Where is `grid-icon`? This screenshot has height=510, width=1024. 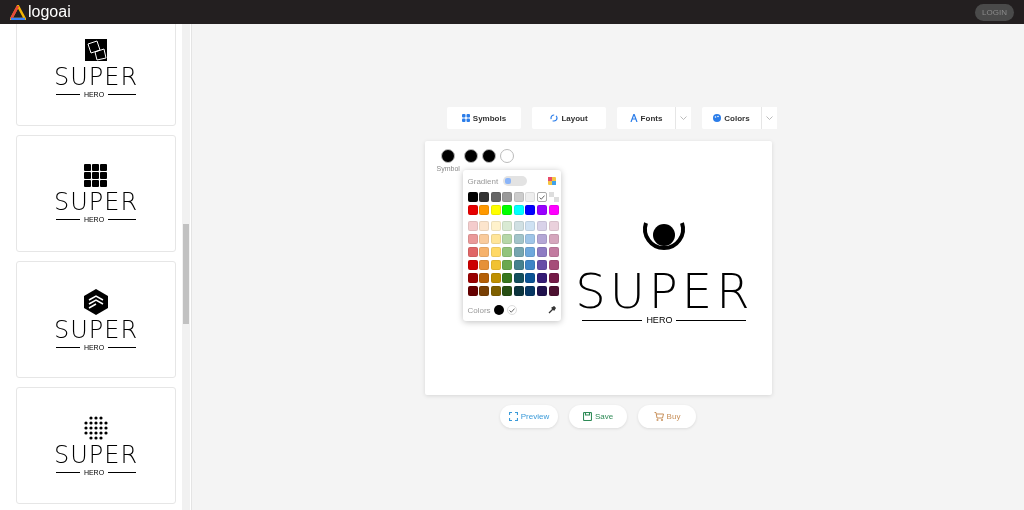
grid-icon is located at coordinates (465, 118).